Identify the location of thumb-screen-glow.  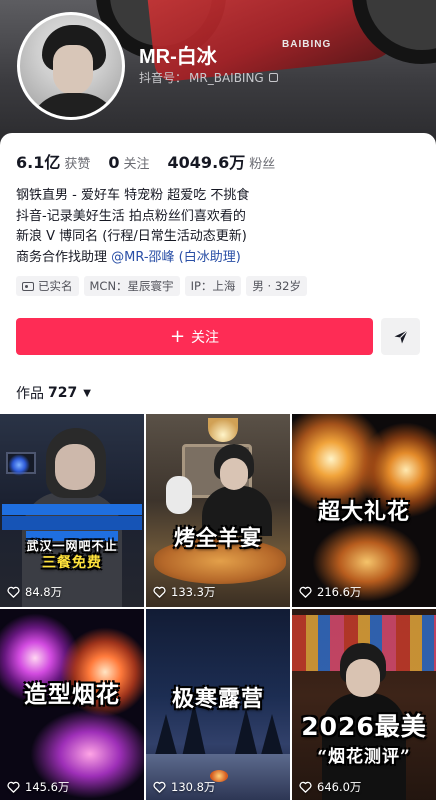
(19, 465).